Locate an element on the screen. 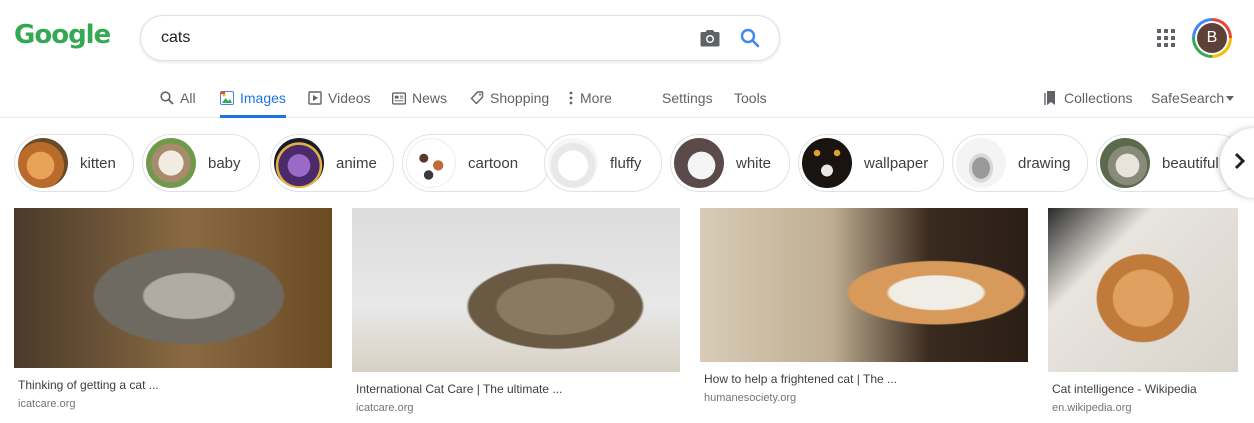 The image size is (1254, 423). chip-drawing: drawing is located at coordinates (1020, 163).